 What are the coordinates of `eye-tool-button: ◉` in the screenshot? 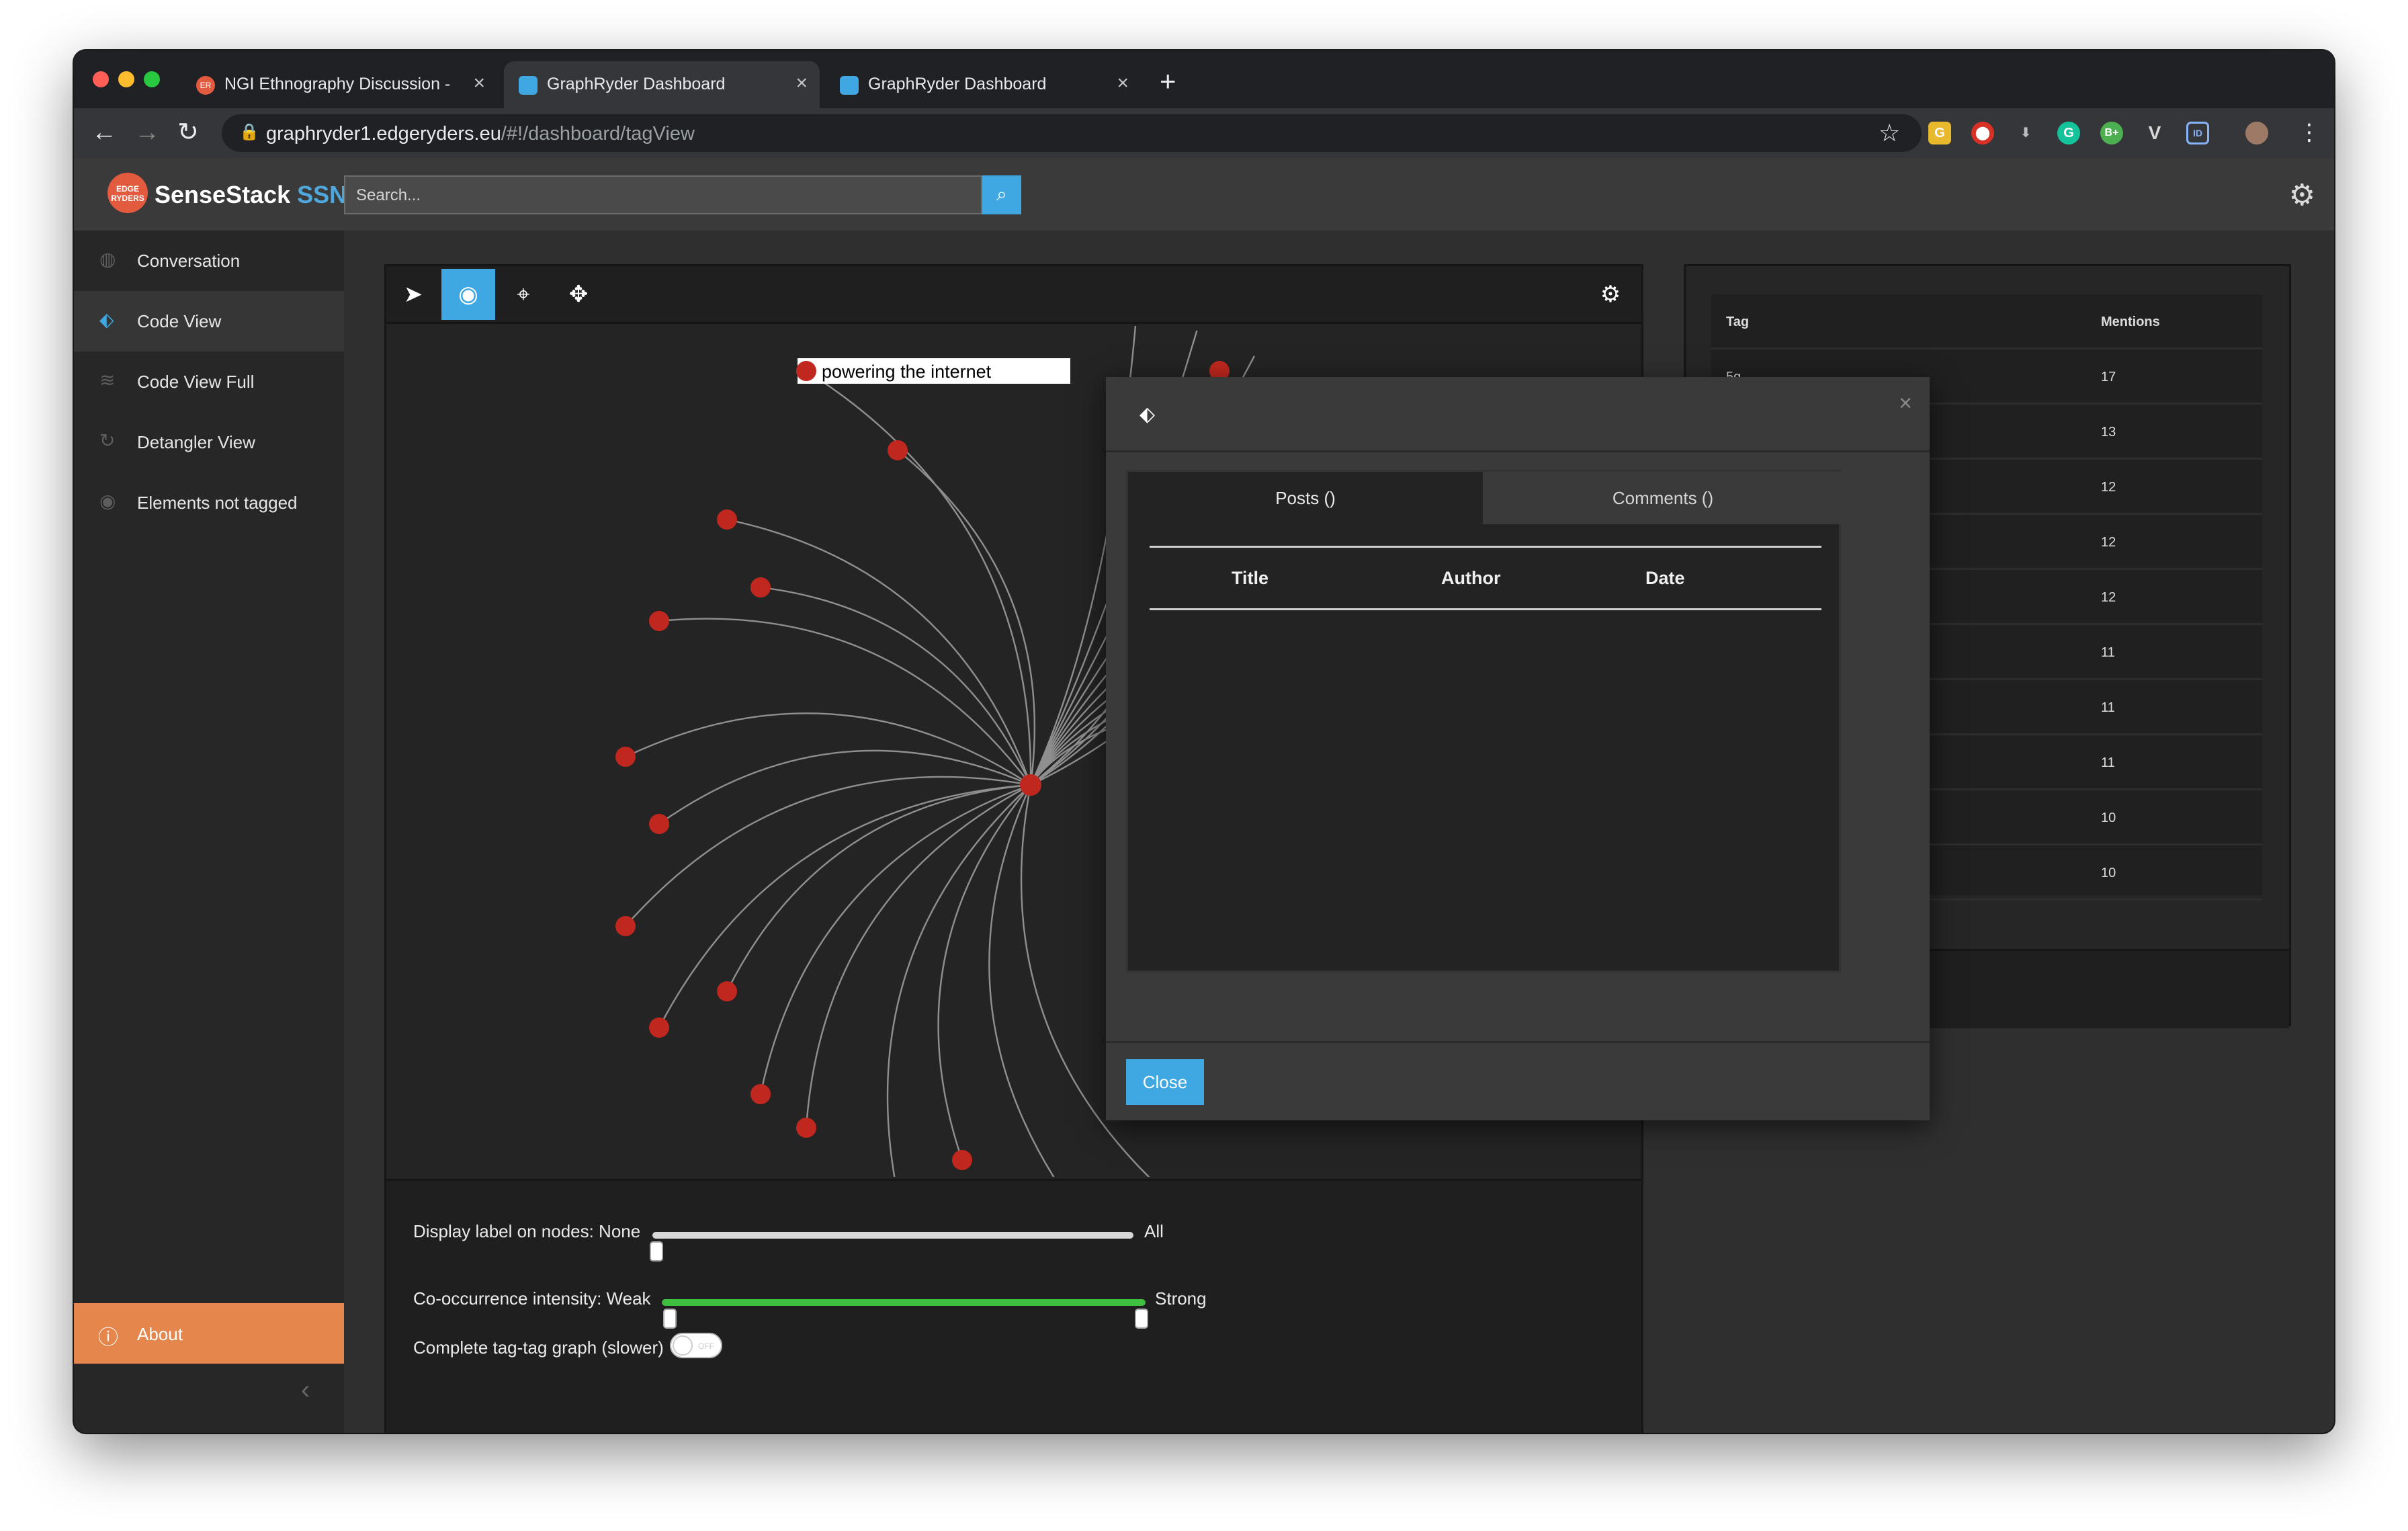 It's located at (468, 294).